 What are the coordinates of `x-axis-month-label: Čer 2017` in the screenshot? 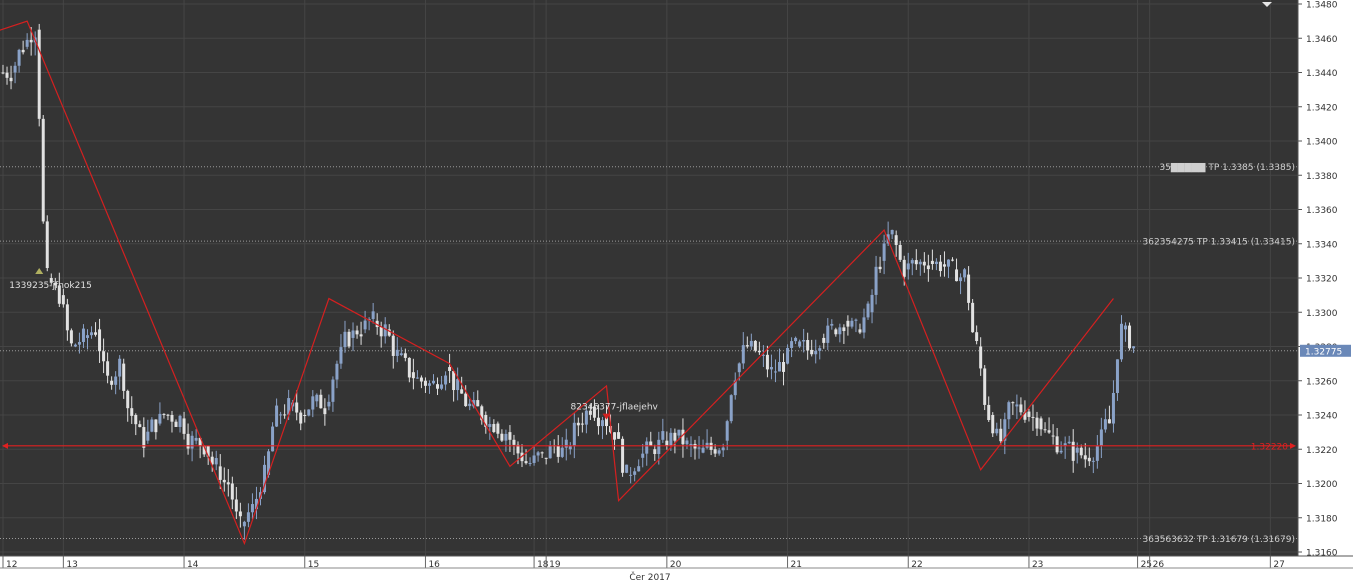 It's located at (649, 576).